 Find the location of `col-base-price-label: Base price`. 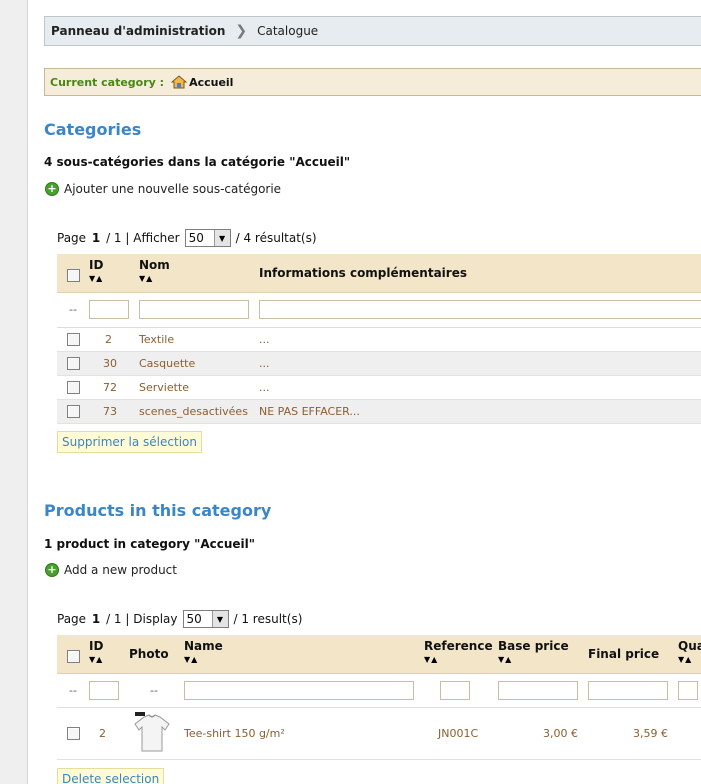

col-base-price-label: Base price is located at coordinates (533, 646).